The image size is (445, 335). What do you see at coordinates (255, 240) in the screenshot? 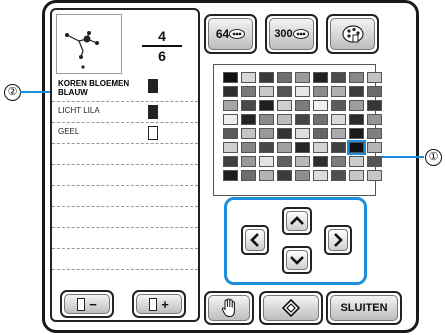
I see `scroll-left-button` at bounding box center [255, 240].